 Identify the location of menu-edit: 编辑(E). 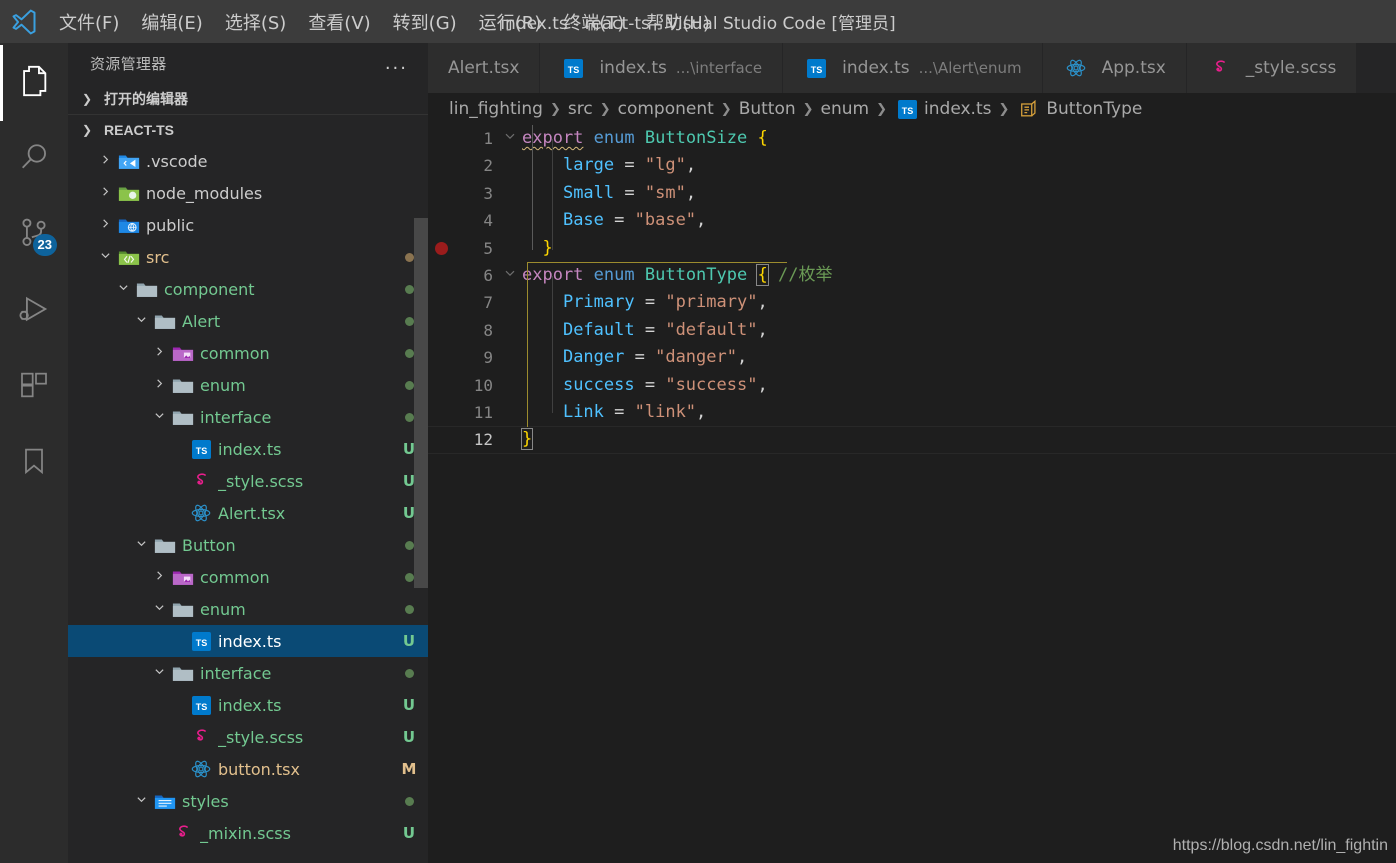
(171, 22).